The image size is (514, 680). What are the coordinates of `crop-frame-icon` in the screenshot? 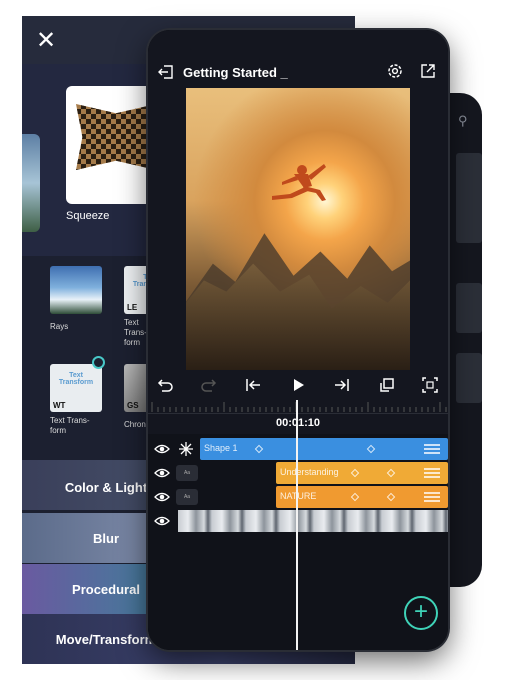 It's located at (430, 385).